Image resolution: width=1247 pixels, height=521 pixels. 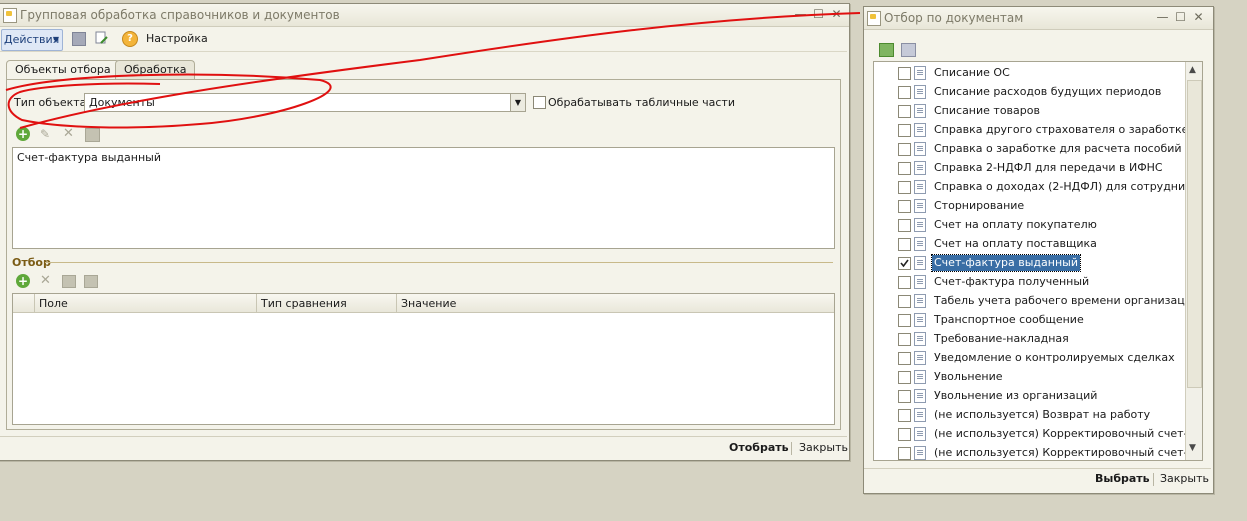 I want to click on document-item-label: Счет-фактура полученный, so click(x=1011, y=282).